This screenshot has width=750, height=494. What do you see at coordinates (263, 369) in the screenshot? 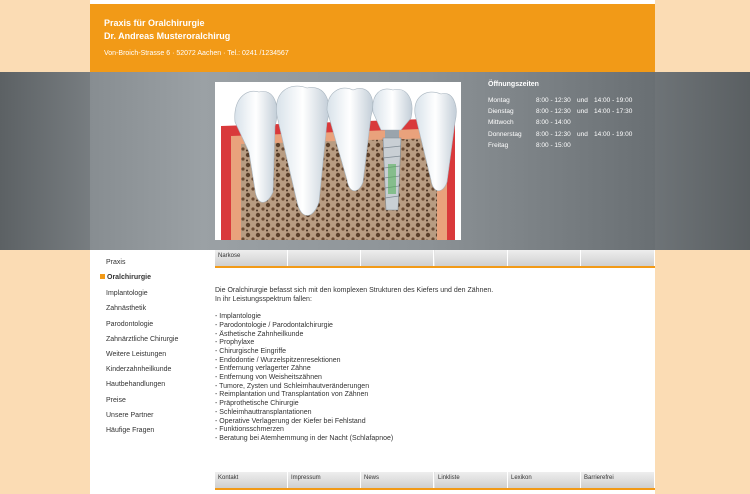
I see `list-item: - Entfernung verlagerter Zähne` at bounding box center [263, 369].